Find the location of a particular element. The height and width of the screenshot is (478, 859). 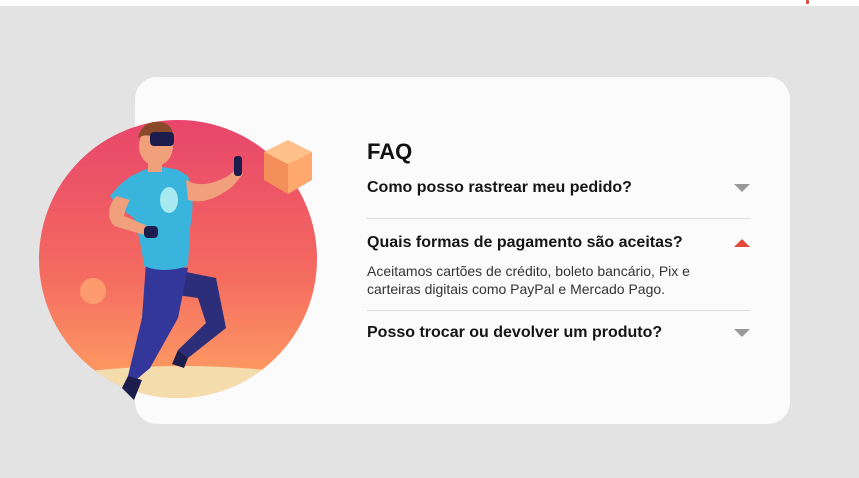

faq-question-row: Como posso rastrear meu pedido? is located at coordinates (558, 188).